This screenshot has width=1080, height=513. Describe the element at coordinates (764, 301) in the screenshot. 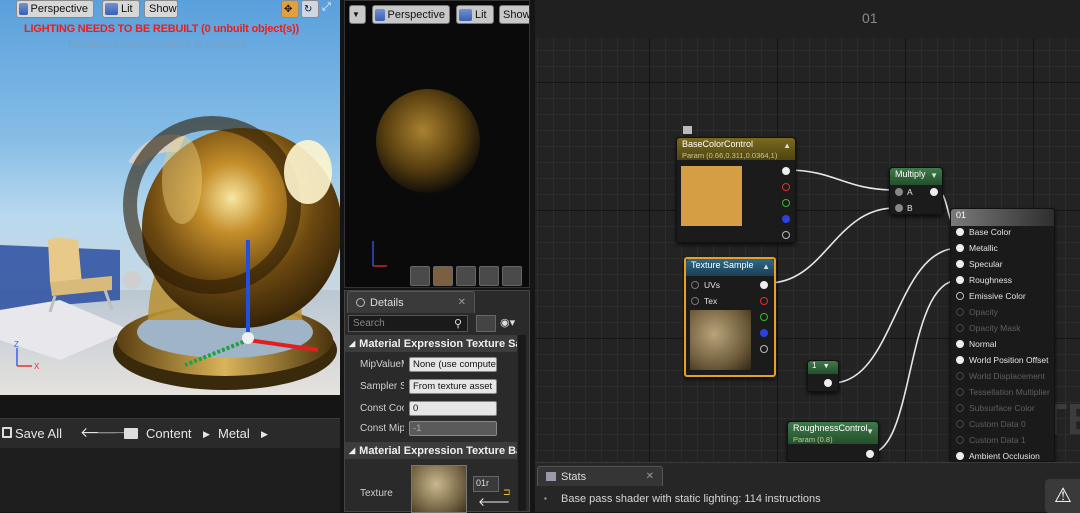

I see `pin-r-out` at that location.